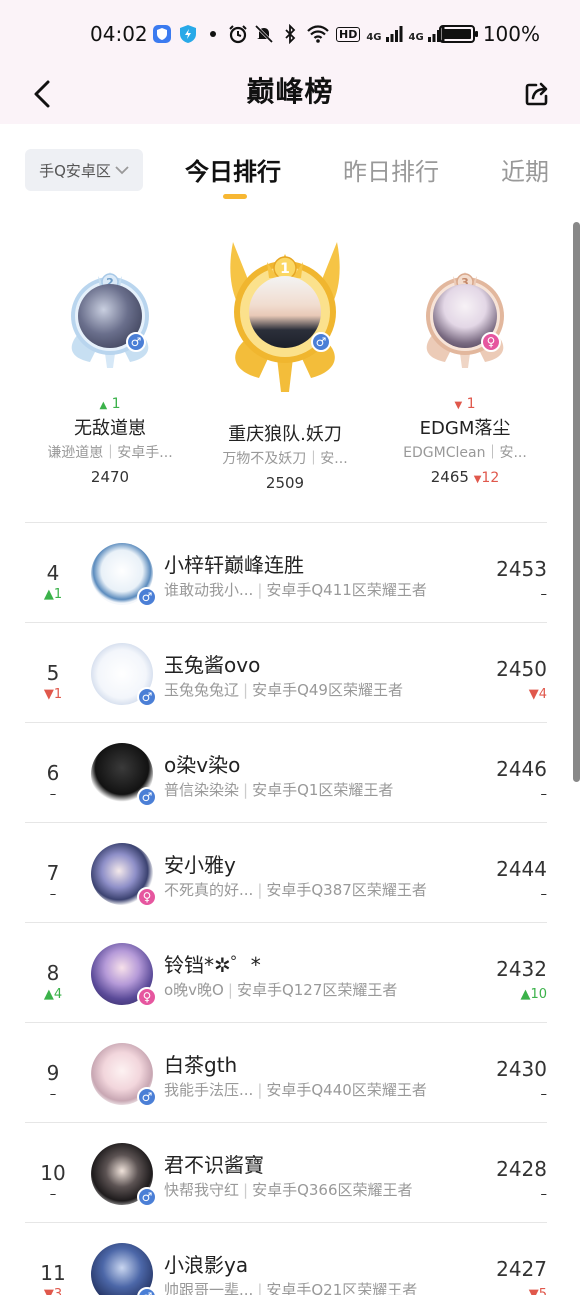 The width and height of the screenshot is (580, 1295). I want to click on hd-icon: HD, so click(348, 34).